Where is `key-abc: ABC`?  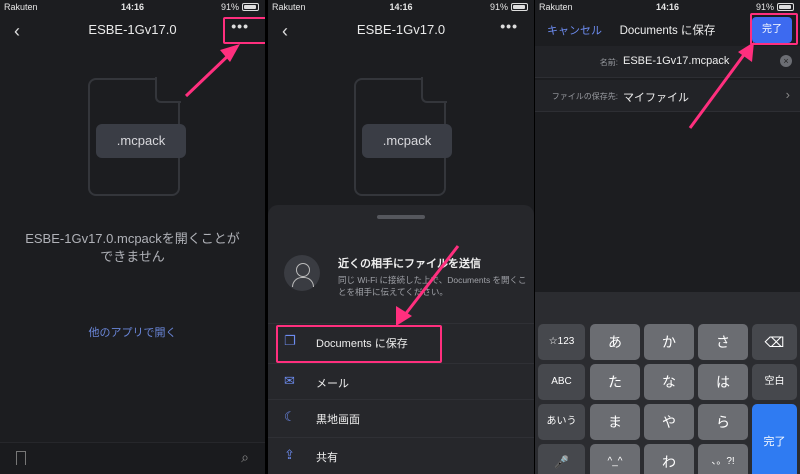 key-abc: ABC is located at coordinates (561, 382).